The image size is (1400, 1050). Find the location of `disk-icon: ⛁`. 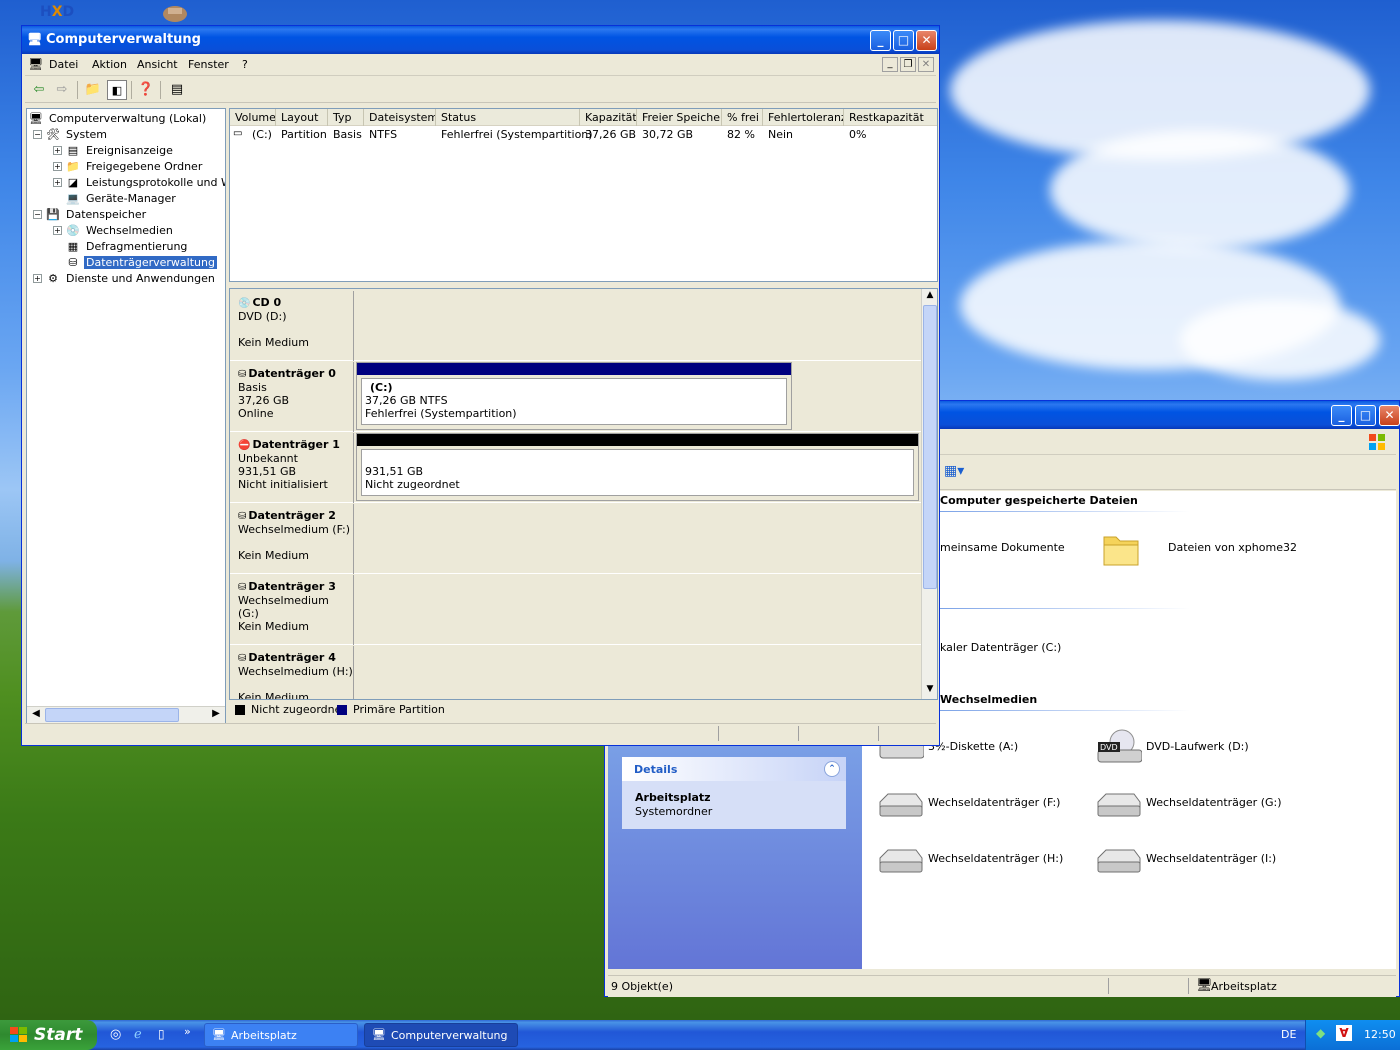

disk-icon: ⛁ is located at coordinates (242, 374).